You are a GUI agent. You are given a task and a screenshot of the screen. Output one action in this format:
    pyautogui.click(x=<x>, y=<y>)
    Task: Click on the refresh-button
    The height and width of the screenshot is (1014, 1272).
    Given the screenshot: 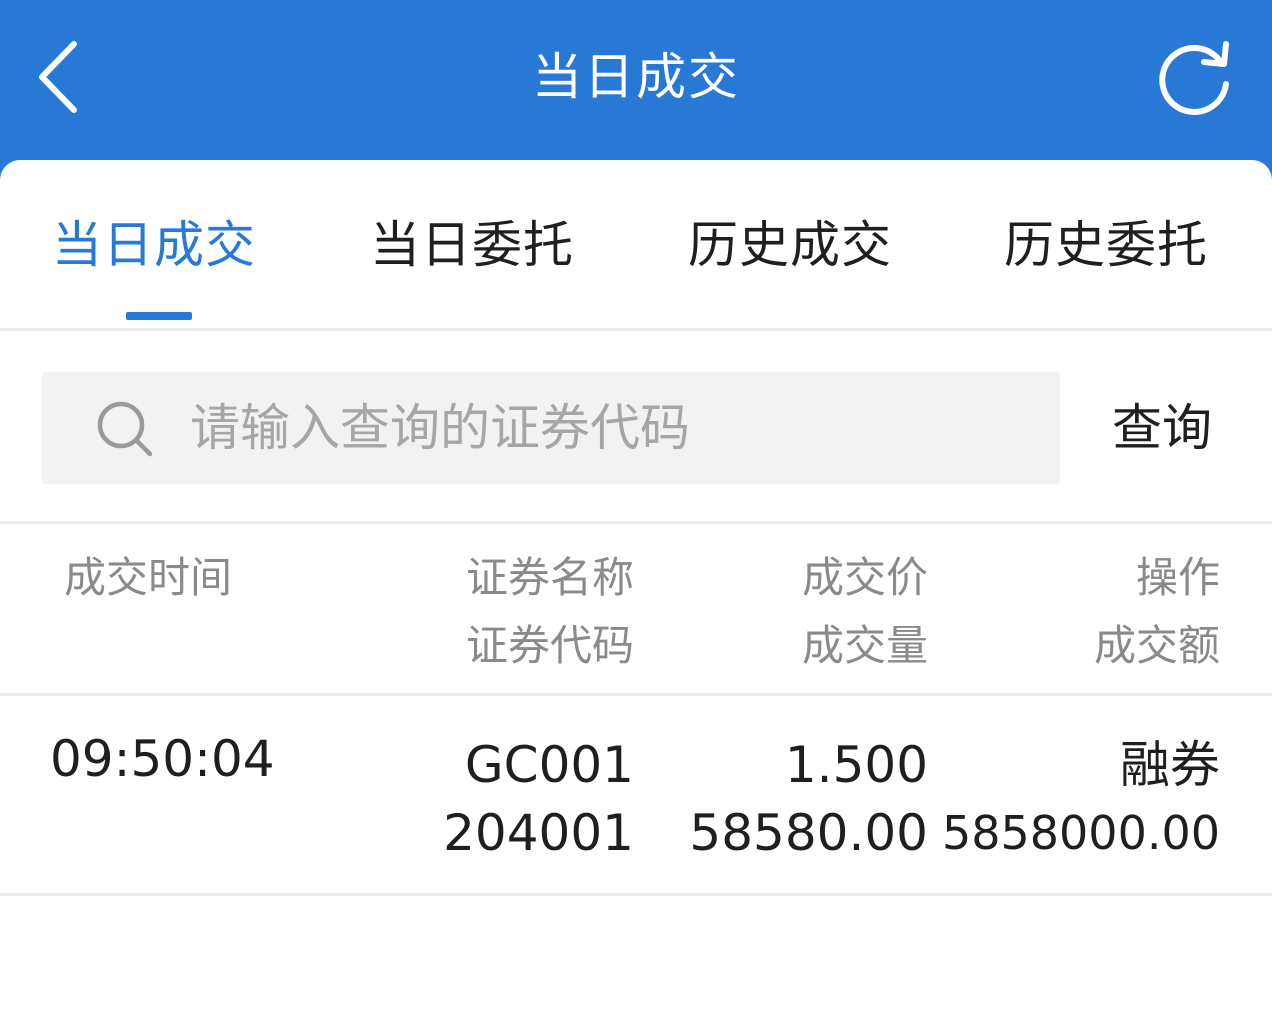 What is the action you would take?
    pyautogui.click(x=1194, y=80)
    